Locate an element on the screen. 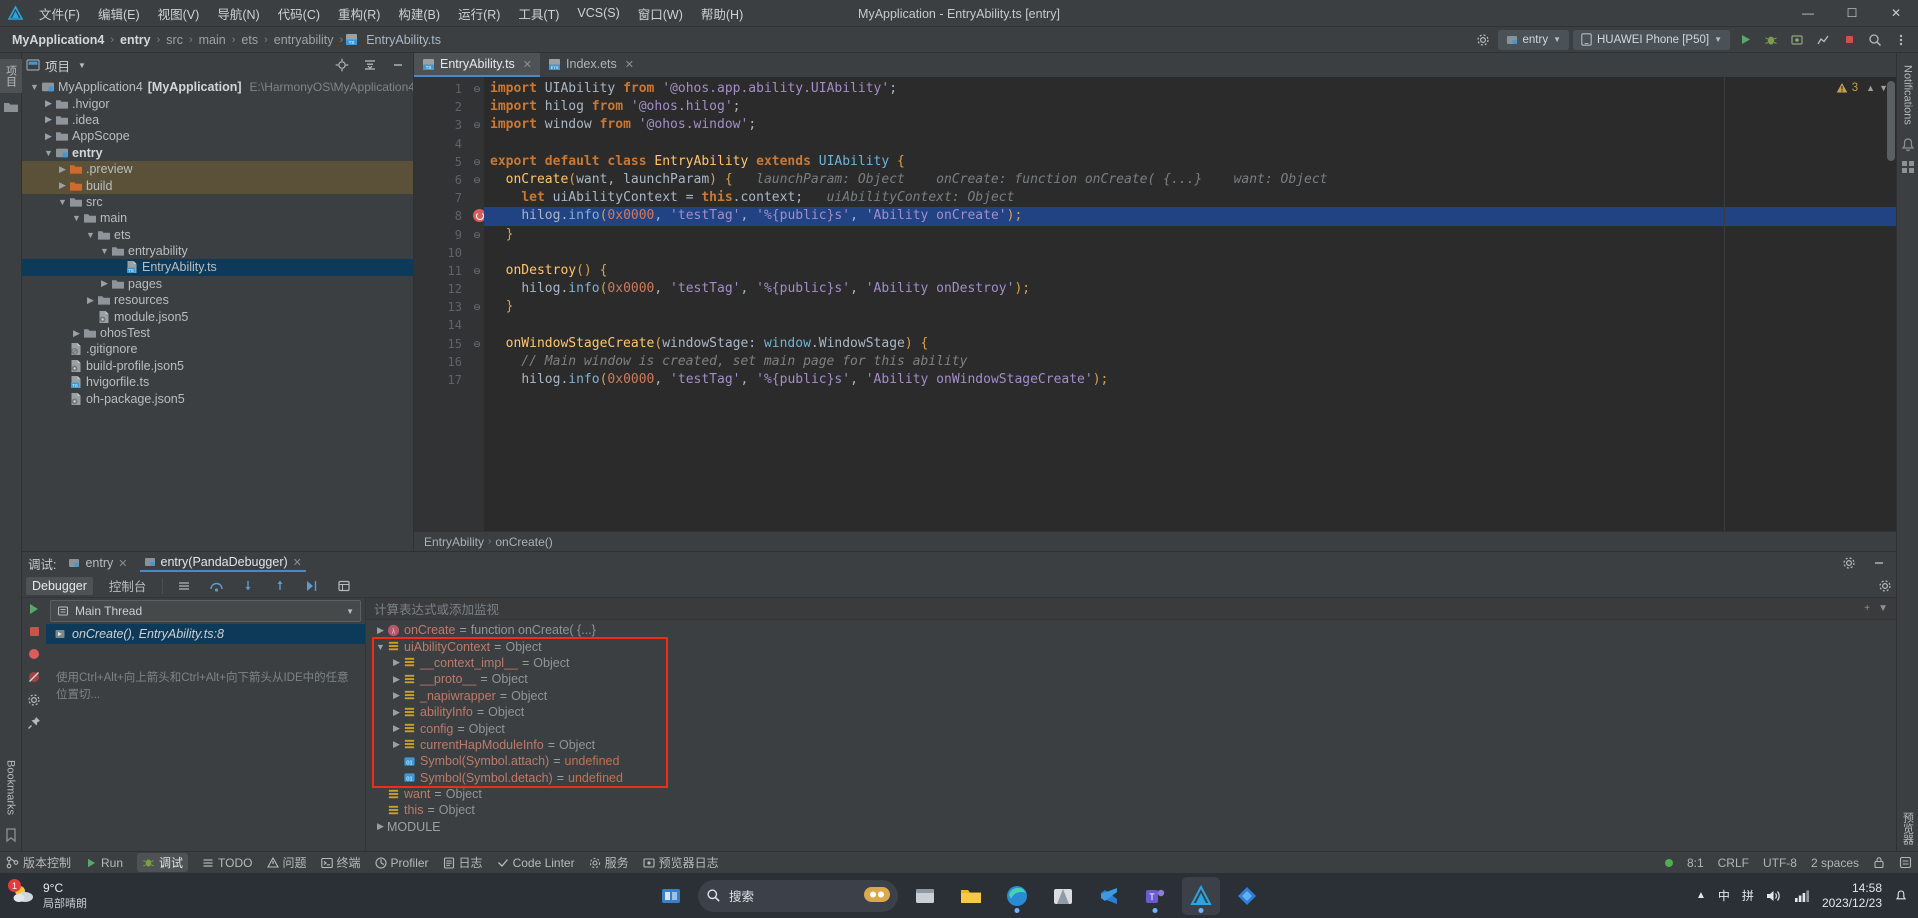 The height and width of the screenshot is (918, 1918). debug-icon is located at coordinates (1771, 40).